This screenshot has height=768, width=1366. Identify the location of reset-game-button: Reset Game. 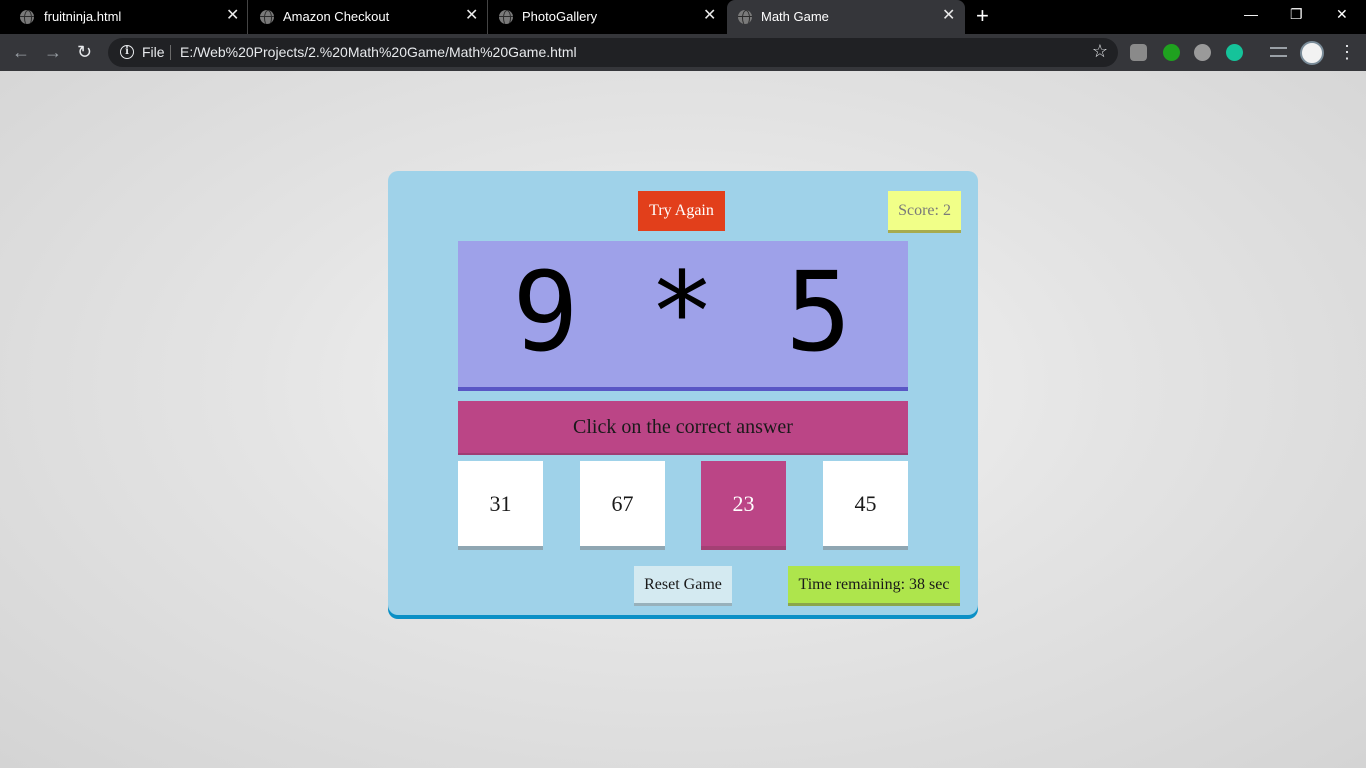
(683, 584).